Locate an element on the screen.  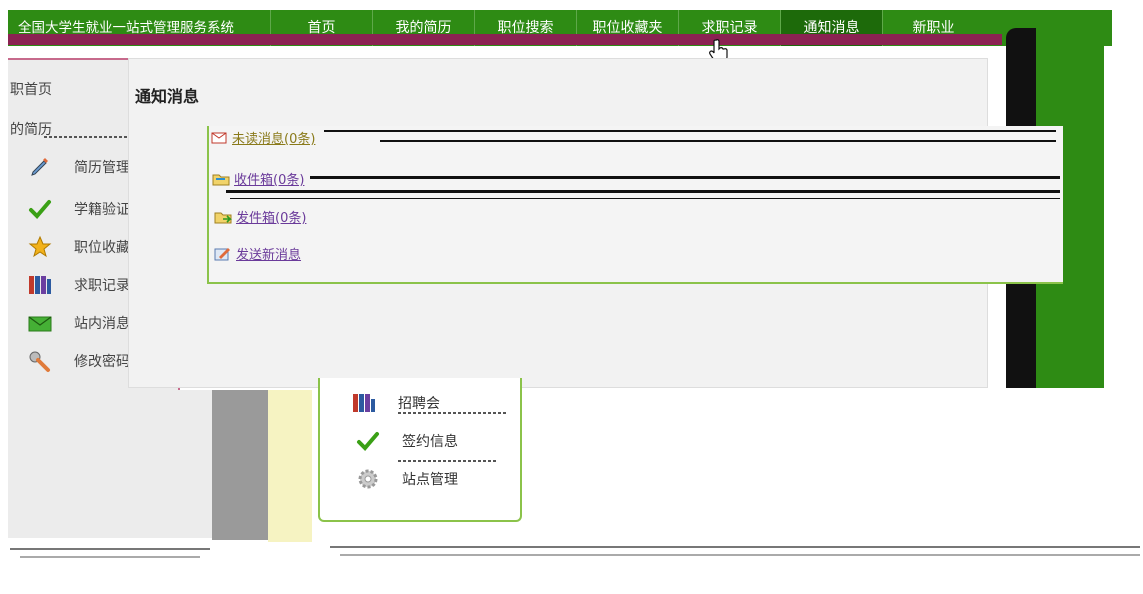
nav-accent-line is located at coordinates (505, 39).